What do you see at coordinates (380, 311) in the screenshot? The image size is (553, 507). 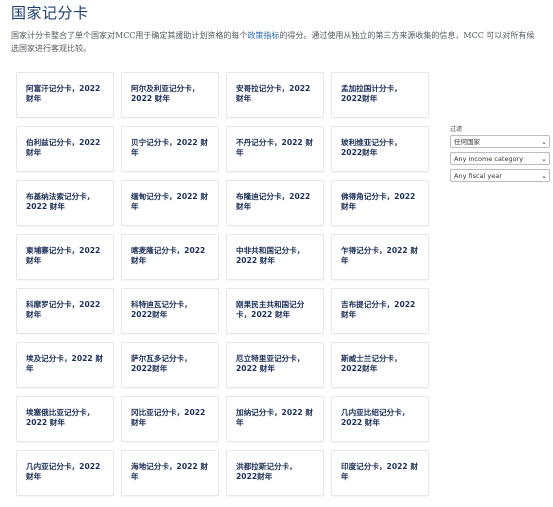 I see `scorecard-card: 吉布提记分卡，2022财年` at bounding box center [380, 311].